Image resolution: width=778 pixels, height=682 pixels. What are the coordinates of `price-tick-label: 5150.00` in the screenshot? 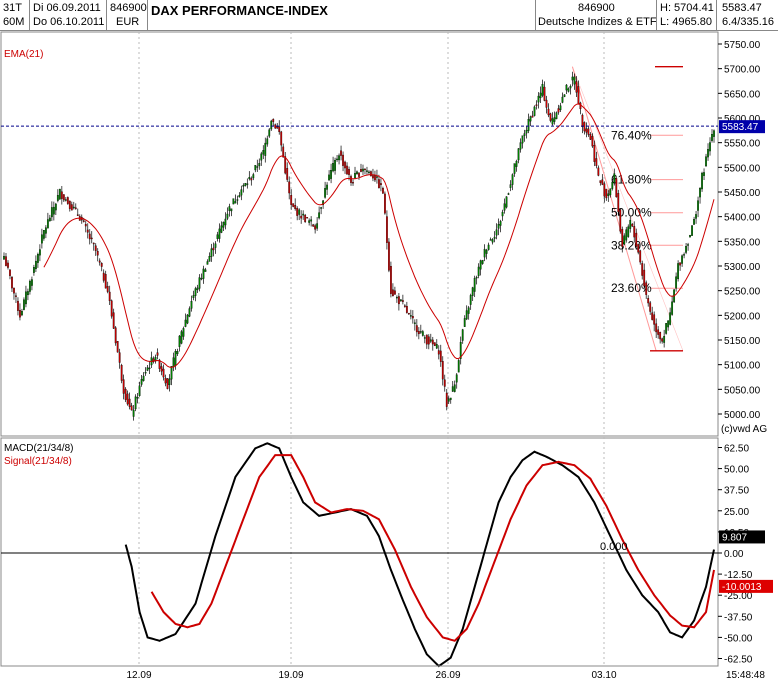 It's located at (742, 341).